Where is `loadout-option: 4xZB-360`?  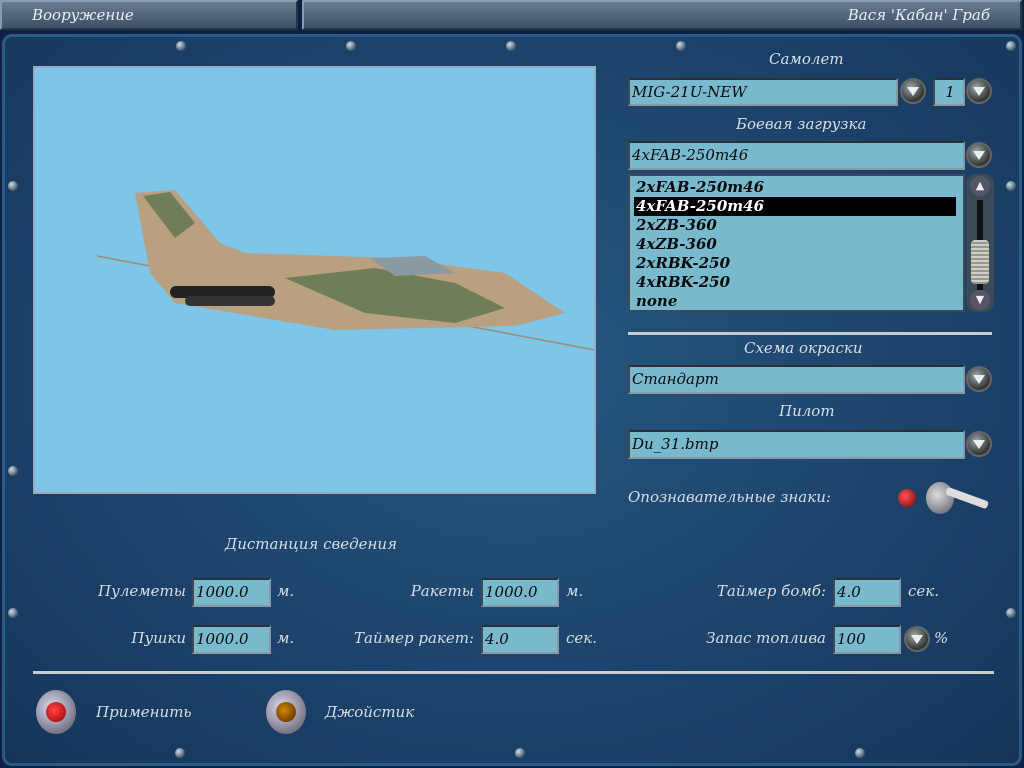
loadout-option: 4xZB-360 is located at coordinates (796, 244).